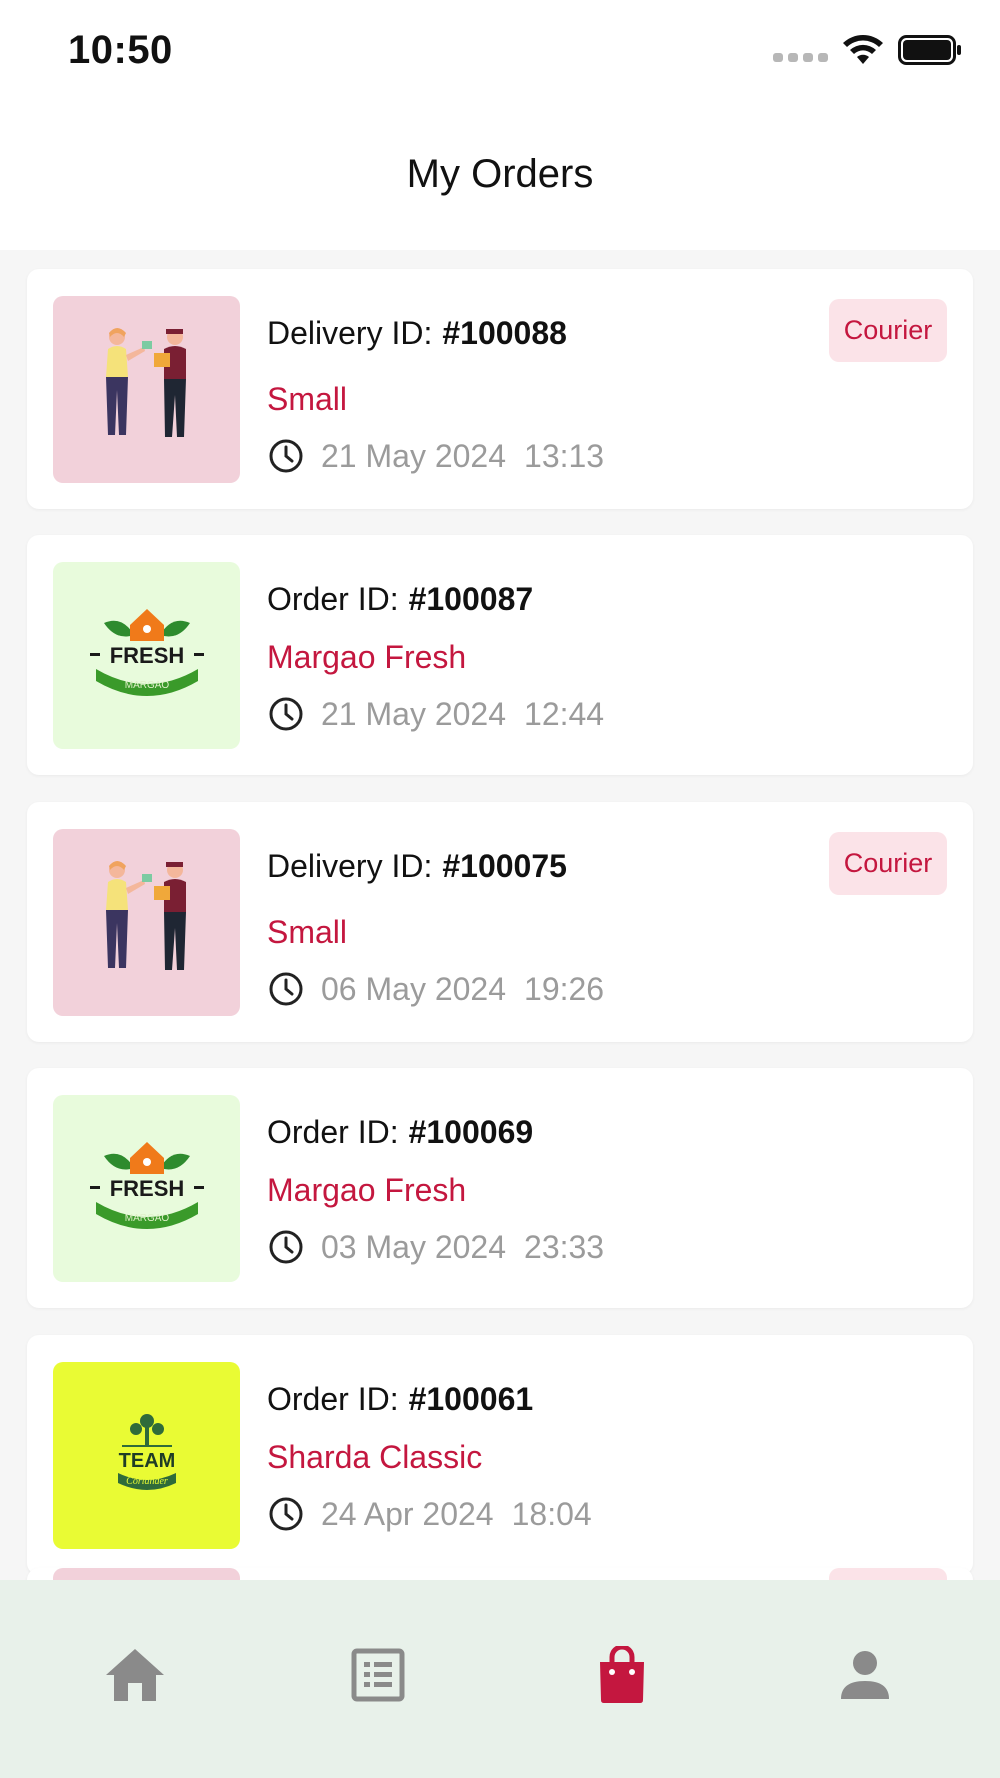 This screenshot has height=1778, width=1000. What do you see at coordinates (400, 599) in the screenshot?
I see `order-id-row: Order ID: #100087` at bounding box center [400, 599].